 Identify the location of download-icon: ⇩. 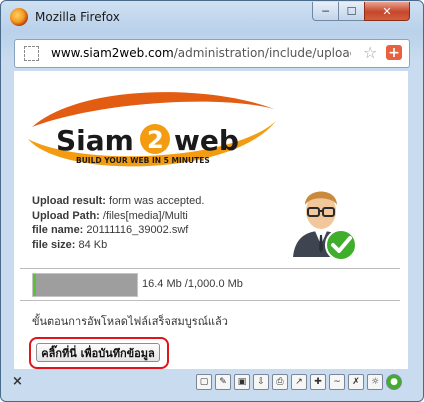
(261, 382).